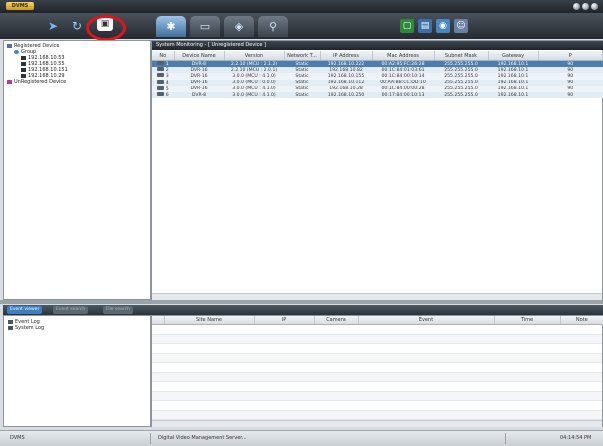  I want to click on bottom-header-bar, so click(377, 310).